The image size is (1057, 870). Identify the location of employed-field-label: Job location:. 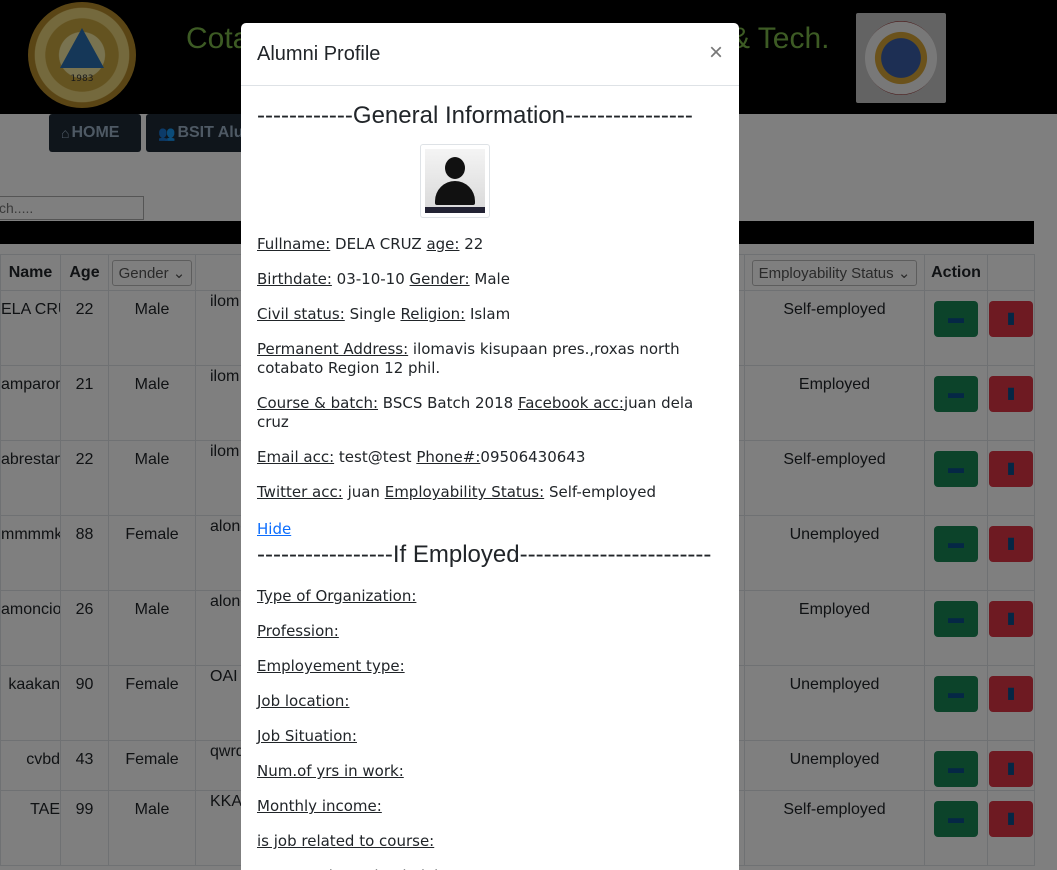
(303, 701).